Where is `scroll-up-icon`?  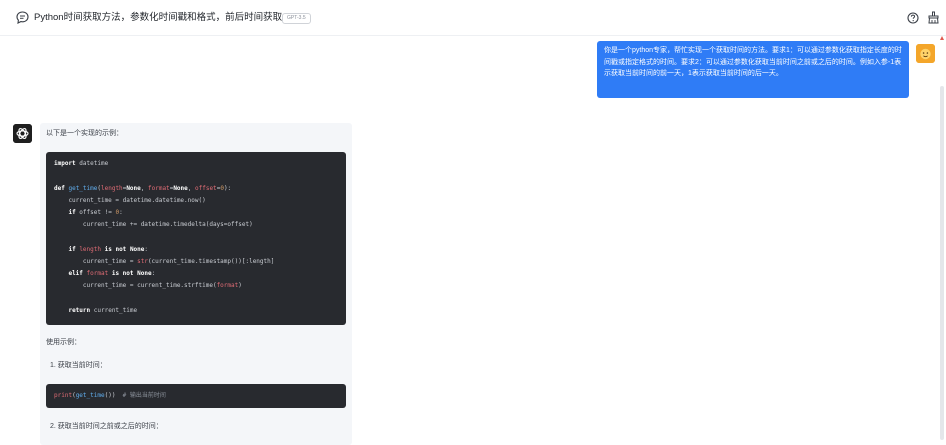
scroll-up-icon is located at coordinates (942, 40).